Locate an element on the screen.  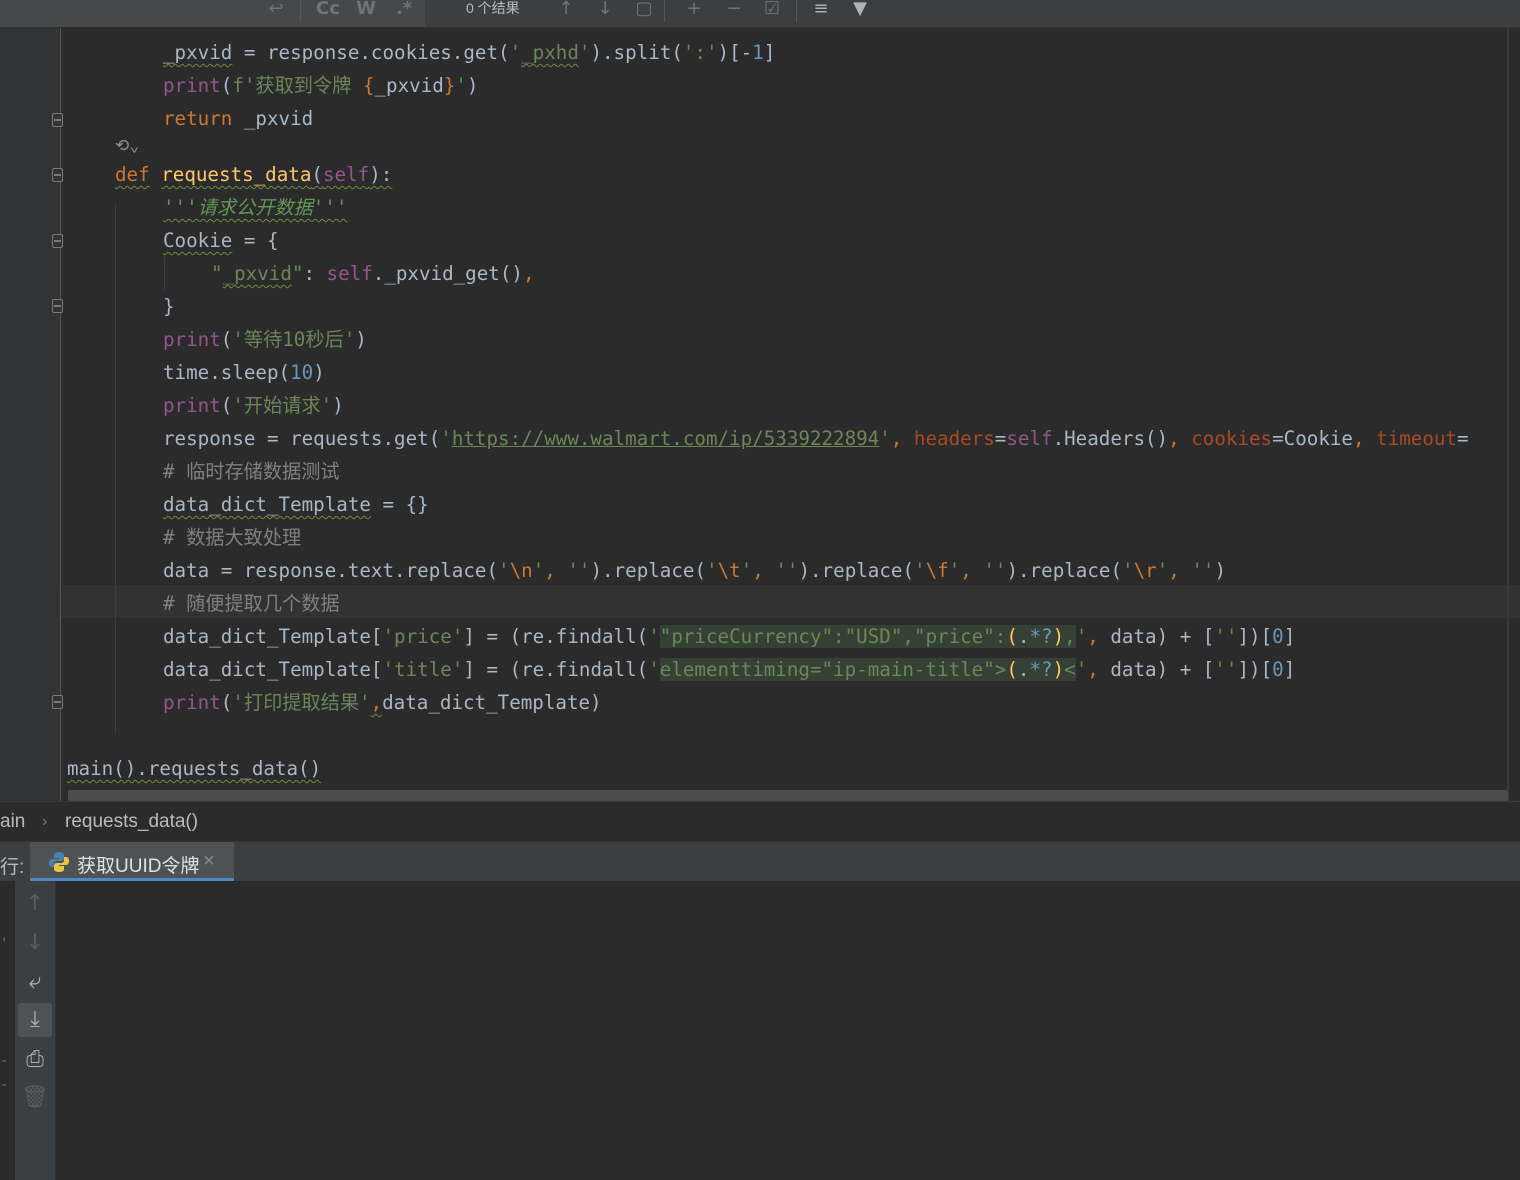
run-side-toolbar: ↑ ↓ ⤶ ⤓ ⎙ 🗑 is located at coordinates (35, 1030).